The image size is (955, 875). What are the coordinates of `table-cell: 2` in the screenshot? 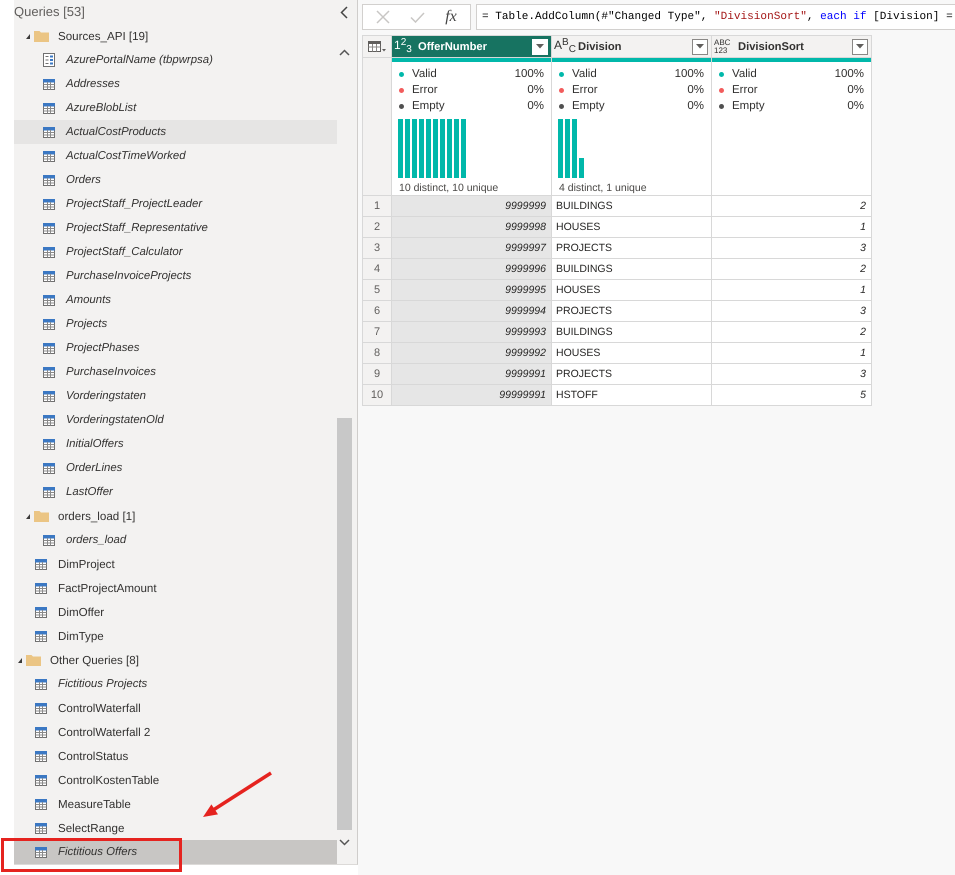 It's located at (792, 332).